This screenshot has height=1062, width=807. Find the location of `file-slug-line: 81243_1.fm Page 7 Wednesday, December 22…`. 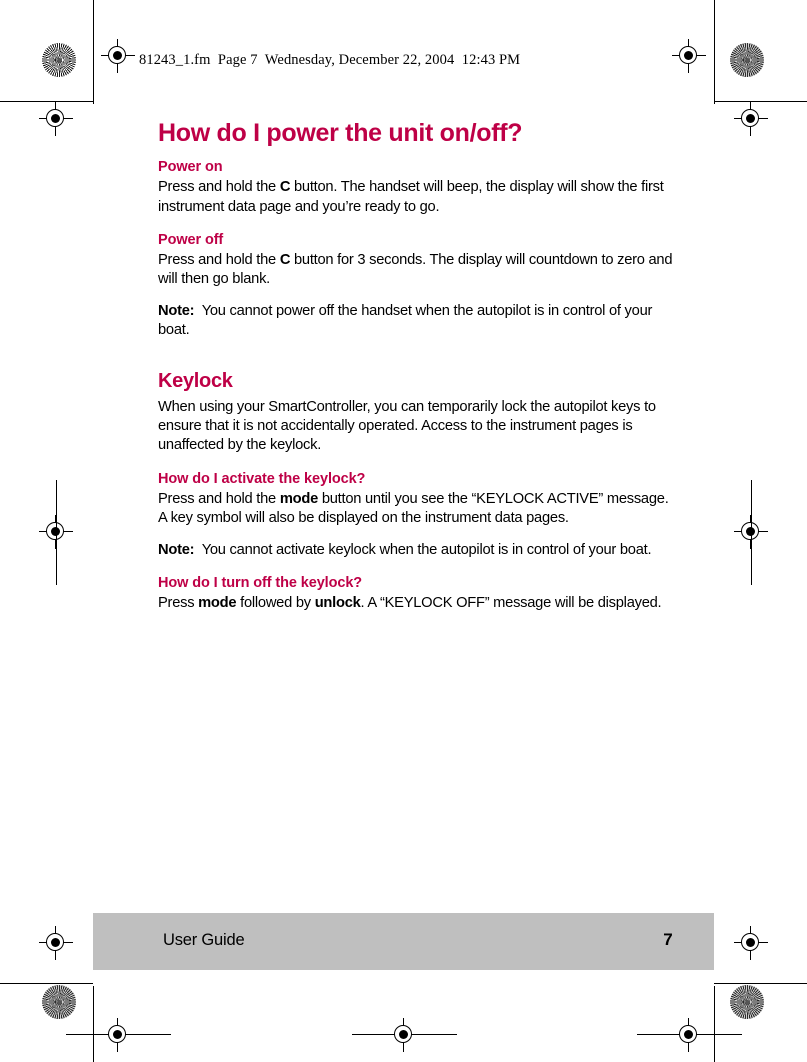

file-slug-line: 81243_1.fm Page 7 Wednesday, December 22… is located at coordinates (330, 60).